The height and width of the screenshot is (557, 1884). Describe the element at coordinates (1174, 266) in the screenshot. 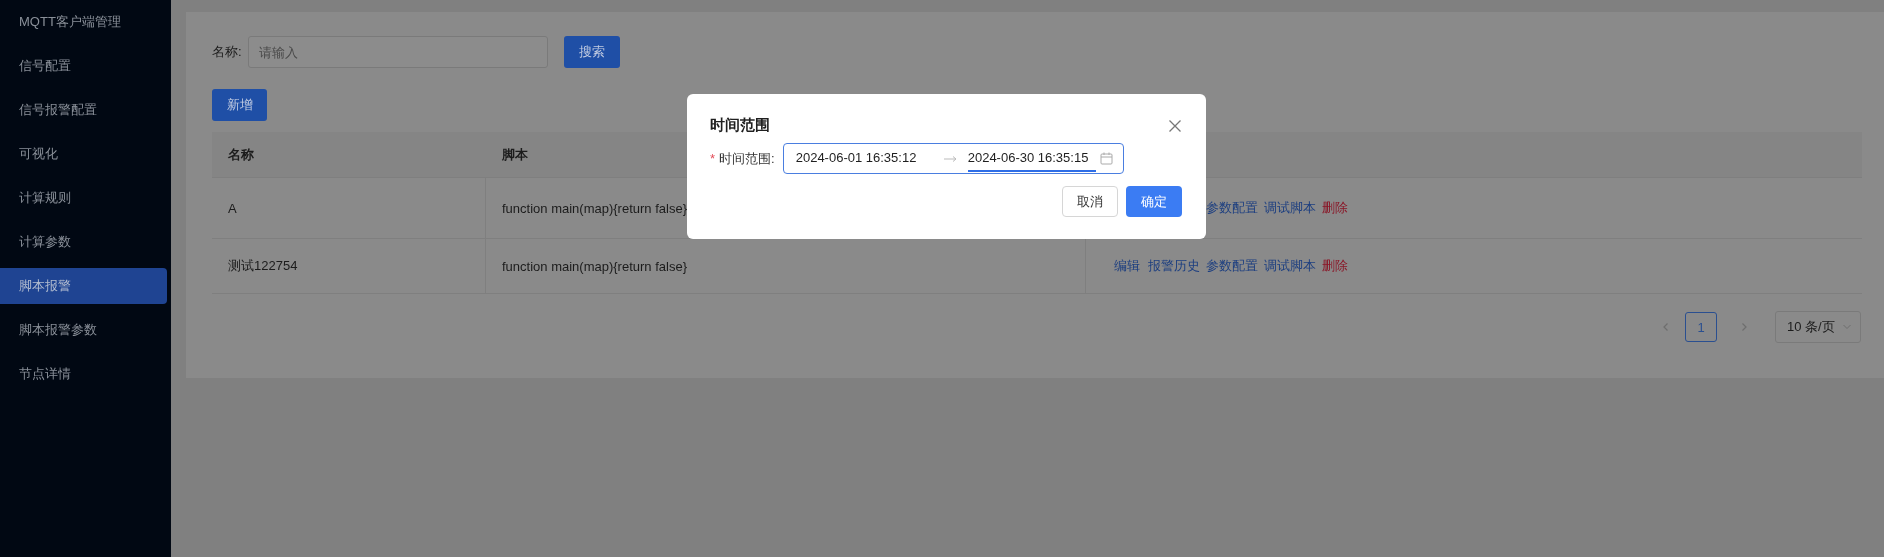

I see `action-link: 报警历史` at that location.